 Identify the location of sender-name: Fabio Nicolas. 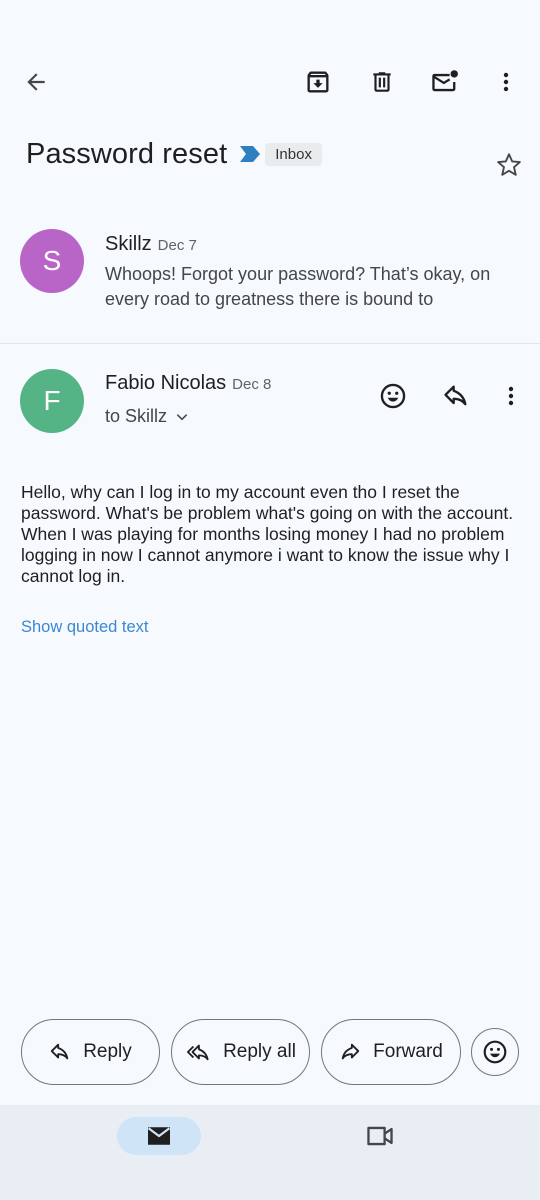
(166, 383).